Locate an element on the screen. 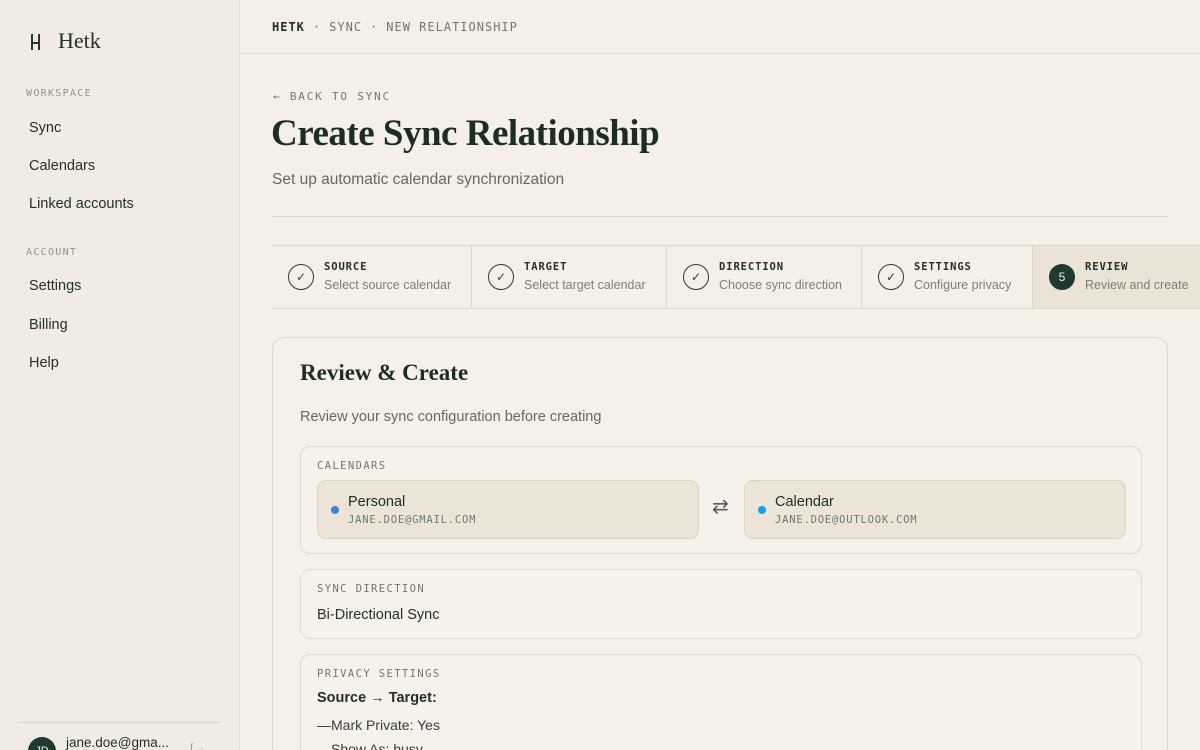 The width and height of the screenshot is (1200, 750). step-description: Configure privacy is located at coordinates (963, 285).